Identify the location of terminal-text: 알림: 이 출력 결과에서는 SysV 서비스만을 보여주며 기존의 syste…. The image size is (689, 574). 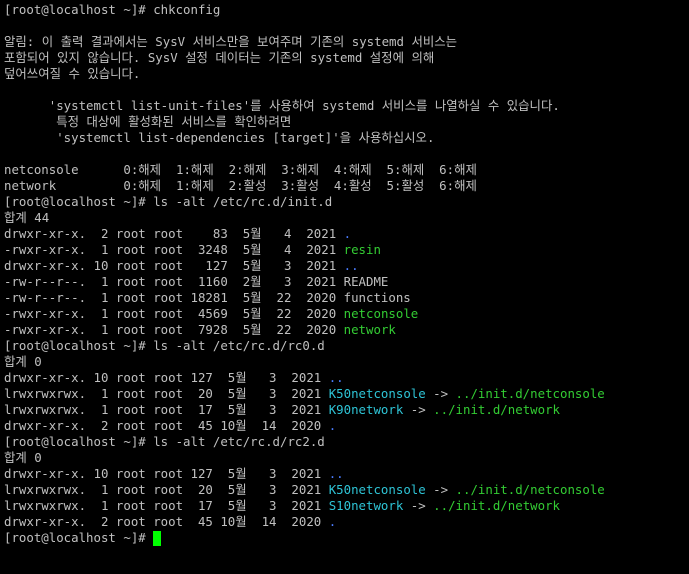
(231, 41).